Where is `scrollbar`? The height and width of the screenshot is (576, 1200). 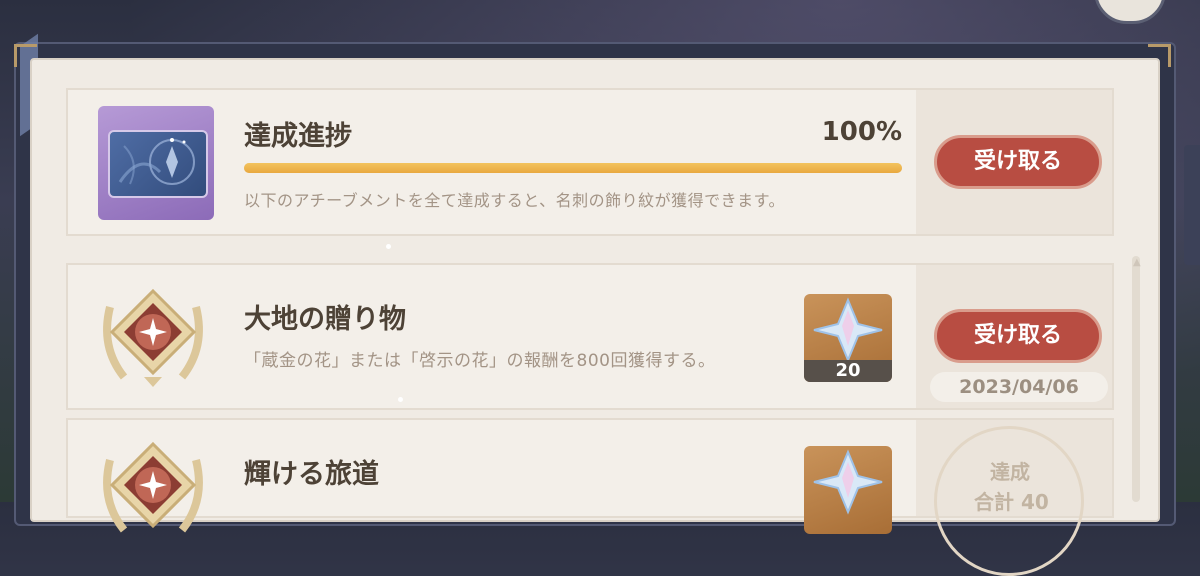
scrollbar is located at coordinates (1136, 379).